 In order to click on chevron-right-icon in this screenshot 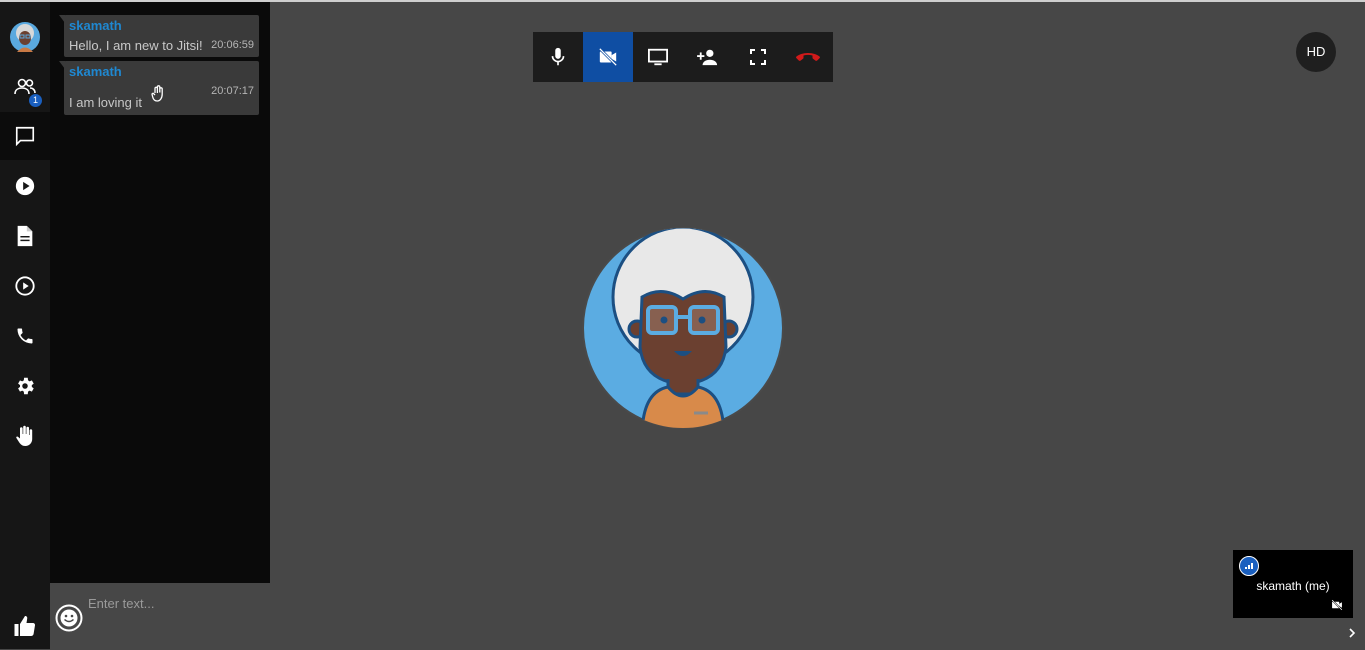, I will do `click(1352, 633)`.